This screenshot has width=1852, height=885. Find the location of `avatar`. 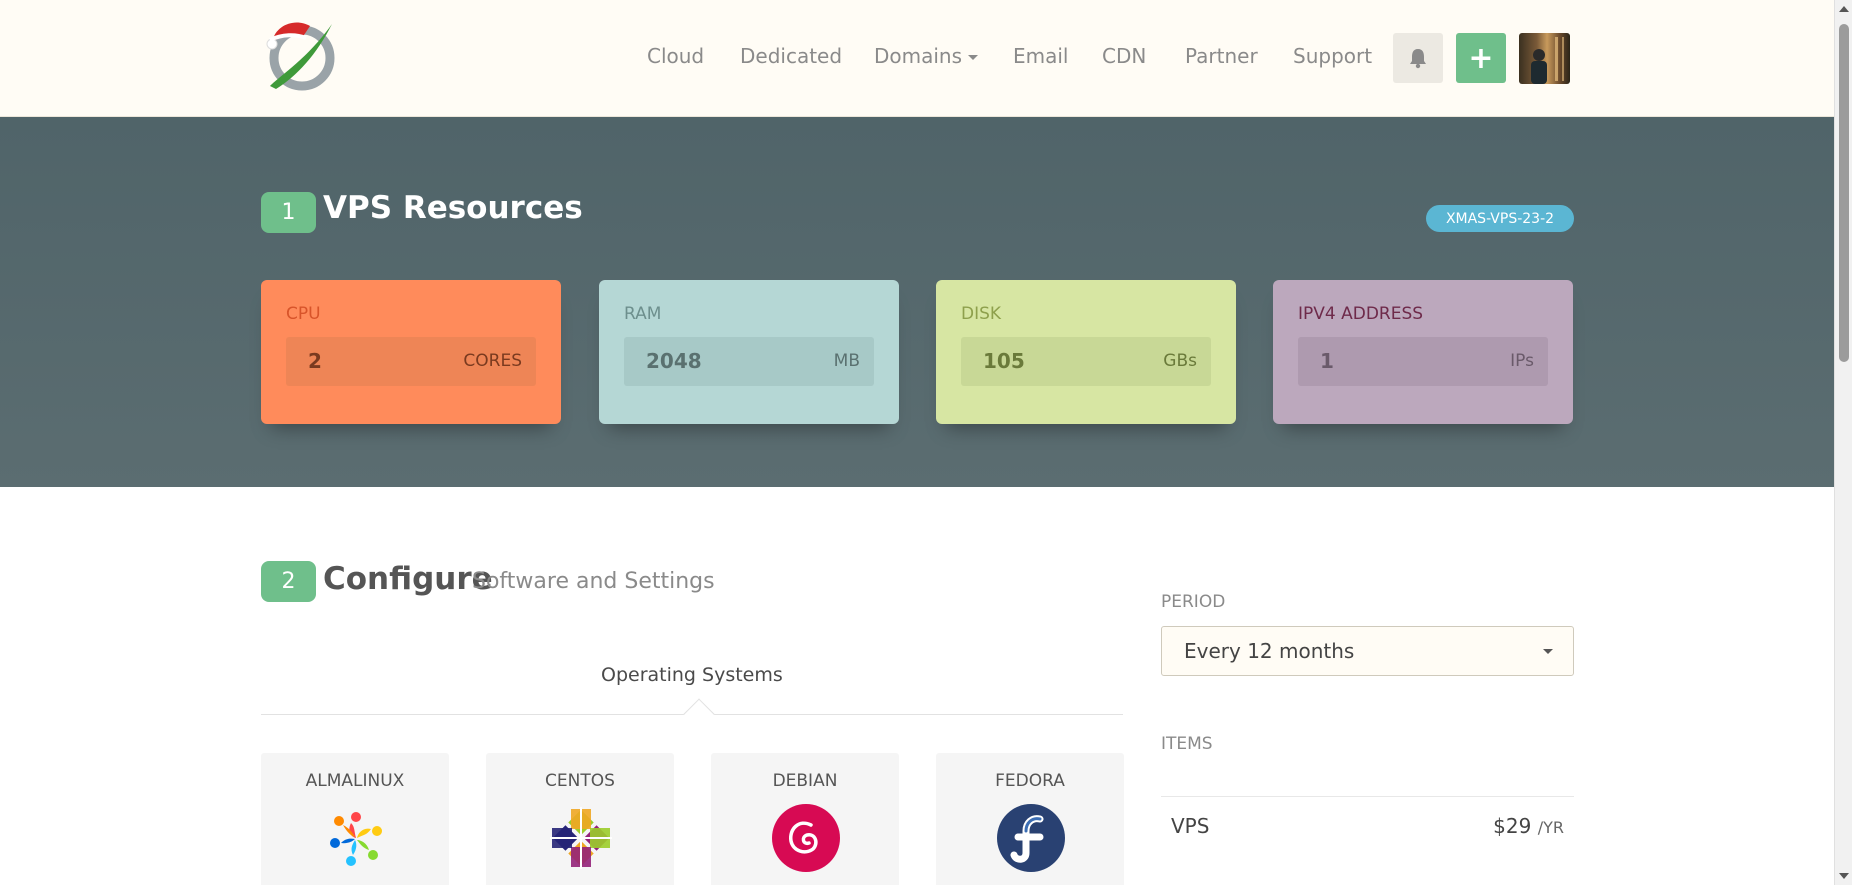

avatar is located at coordinates (1544, 58).